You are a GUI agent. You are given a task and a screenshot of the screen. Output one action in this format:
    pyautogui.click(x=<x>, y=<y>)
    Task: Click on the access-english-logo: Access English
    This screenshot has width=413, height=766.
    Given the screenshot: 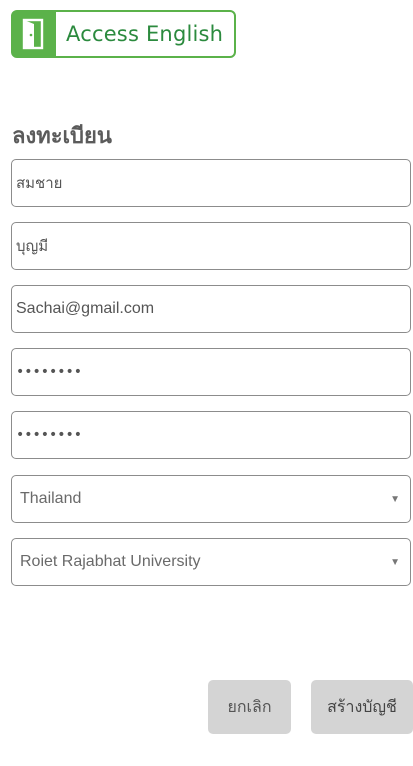 What is the action you would take?
    pyautogui.click(x=123, y=34)
    